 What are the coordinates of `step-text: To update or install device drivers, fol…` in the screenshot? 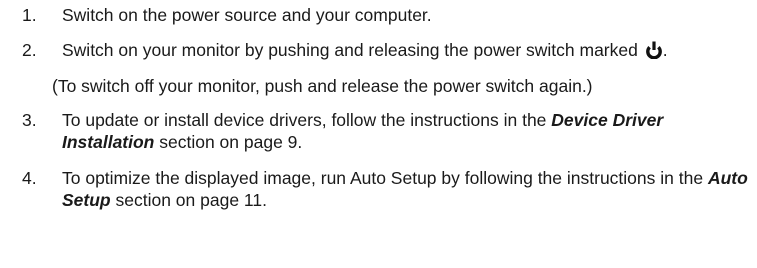 It's located at (307, 120).